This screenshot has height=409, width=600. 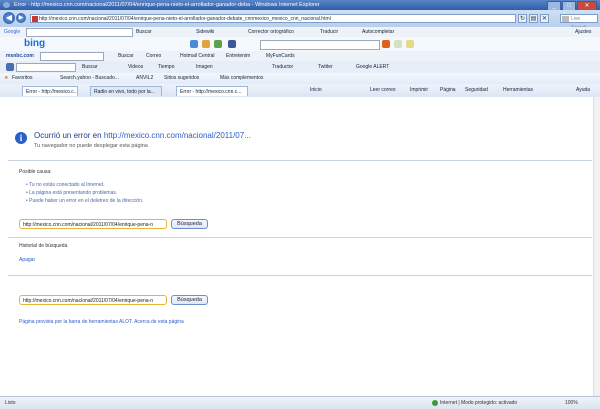 What do you see at coordinates (135, 67) in the screenshot?
I see `links-item-videos: Videos` at bounding box center [135, 67].